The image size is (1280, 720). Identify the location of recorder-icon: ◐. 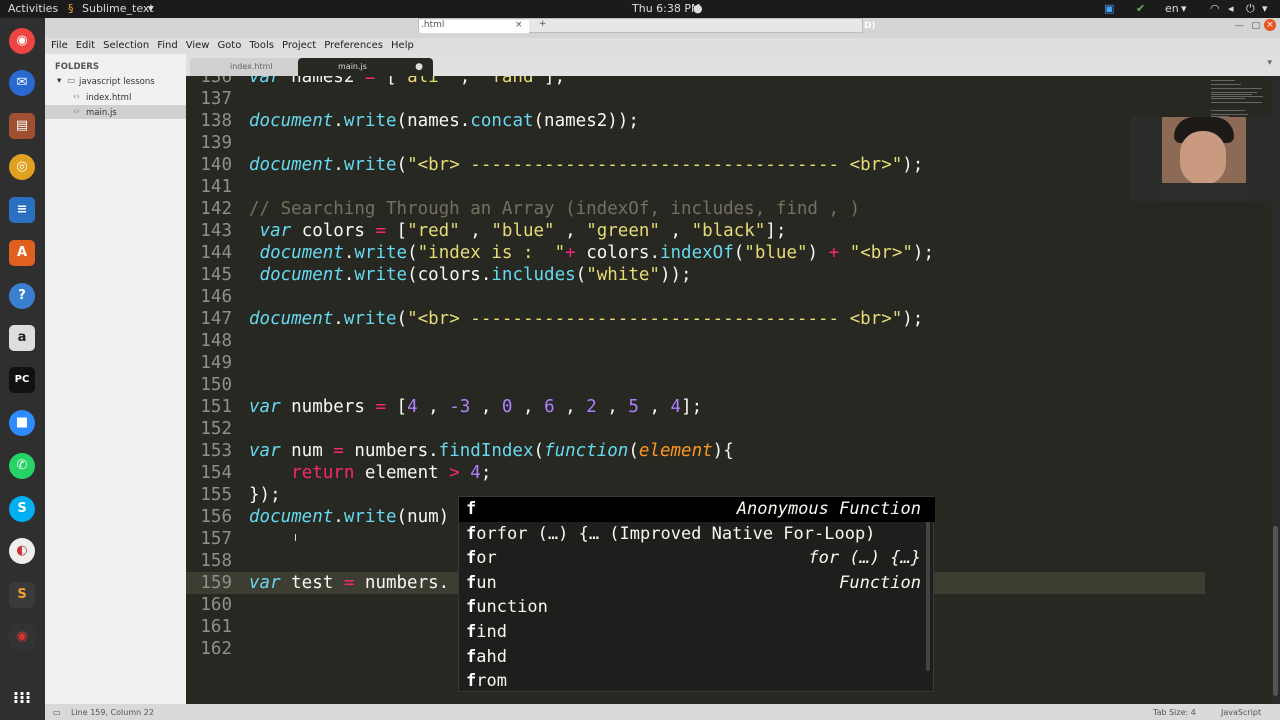
(22, 551).